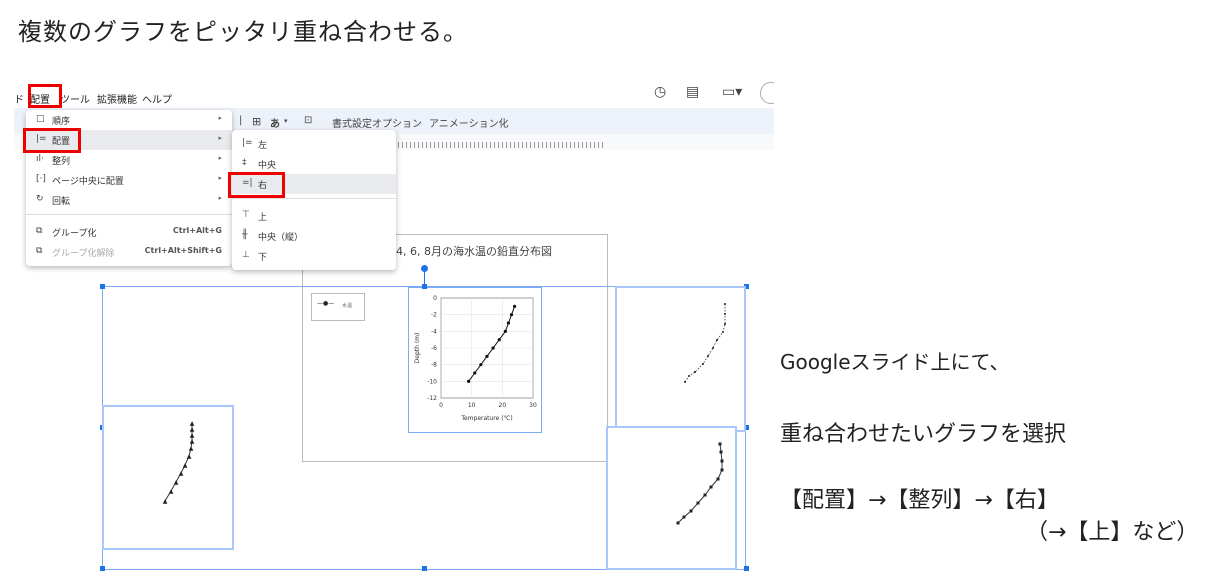  Describe the element at coordinates (117, 98) in the screenshot. I see `menu-item-extensions: 拡張機能` at that location.